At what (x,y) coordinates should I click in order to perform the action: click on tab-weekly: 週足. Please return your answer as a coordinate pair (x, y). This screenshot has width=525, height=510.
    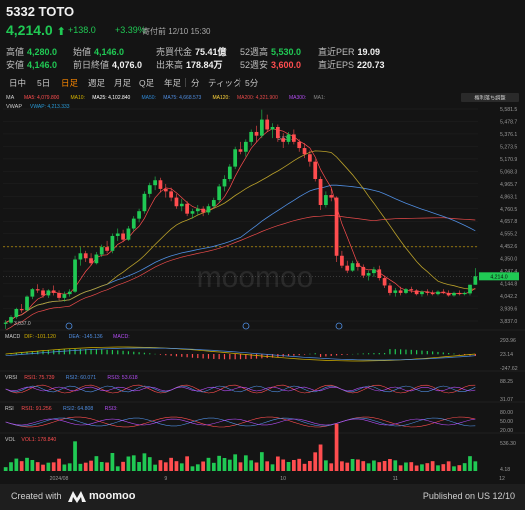
    Looking at the image, I should click on (96, 83).